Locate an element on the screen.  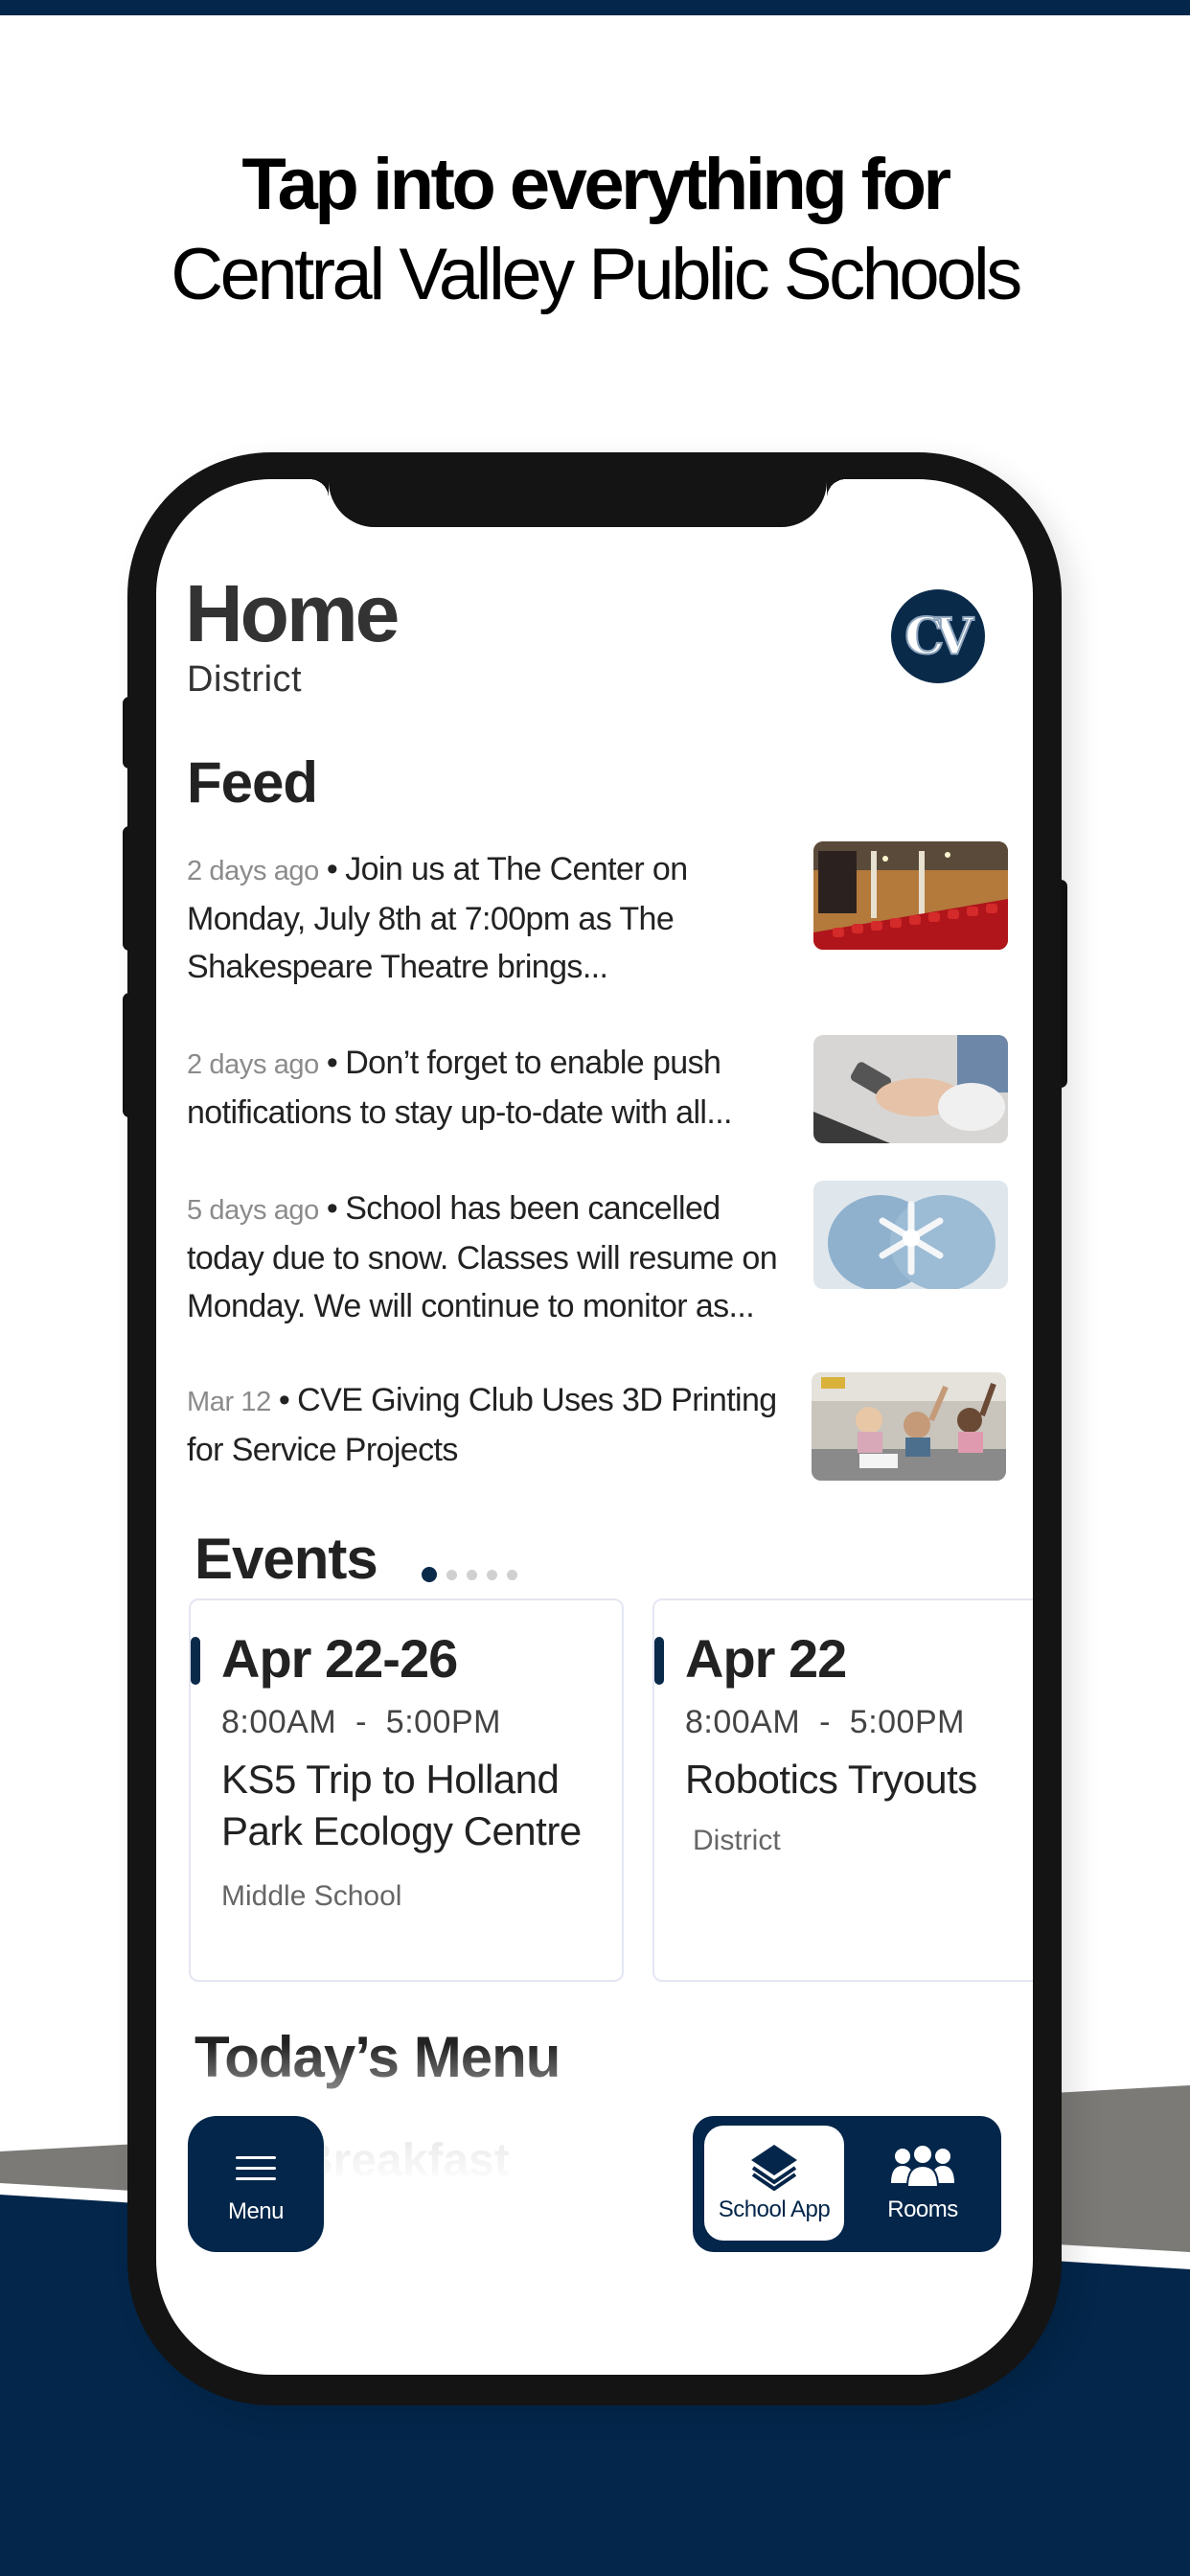
tab-label: School App is located at coordinates (775, 2209).